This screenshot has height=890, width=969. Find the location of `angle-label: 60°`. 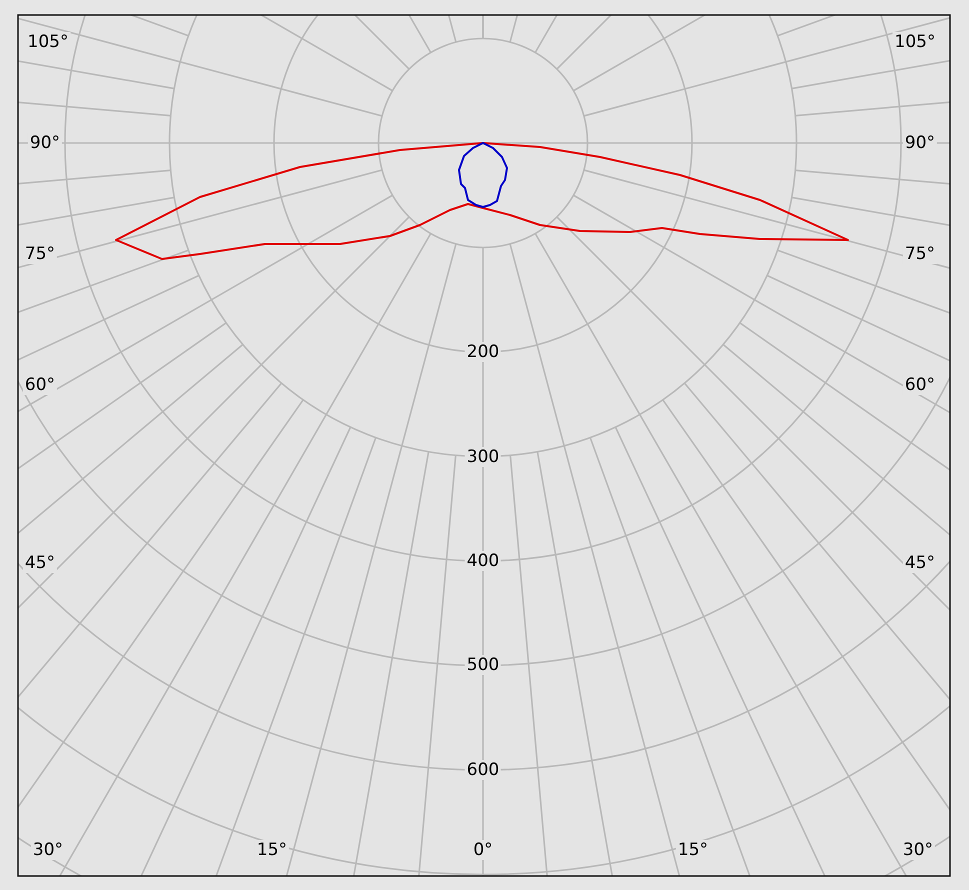

angle-label: 60° is located at coordinates (40, 385).